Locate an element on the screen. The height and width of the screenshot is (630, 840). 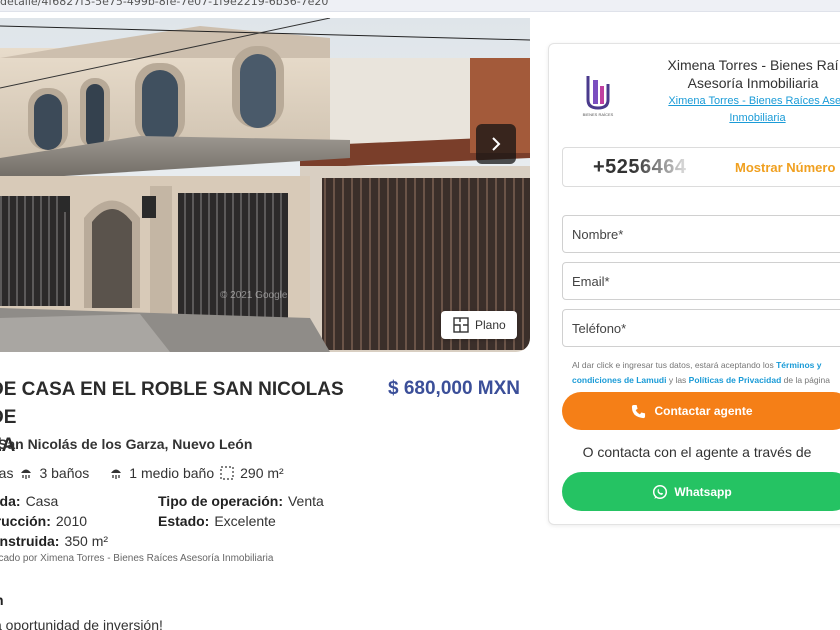
detail-value: Casa is located at coordinates (42, 501).